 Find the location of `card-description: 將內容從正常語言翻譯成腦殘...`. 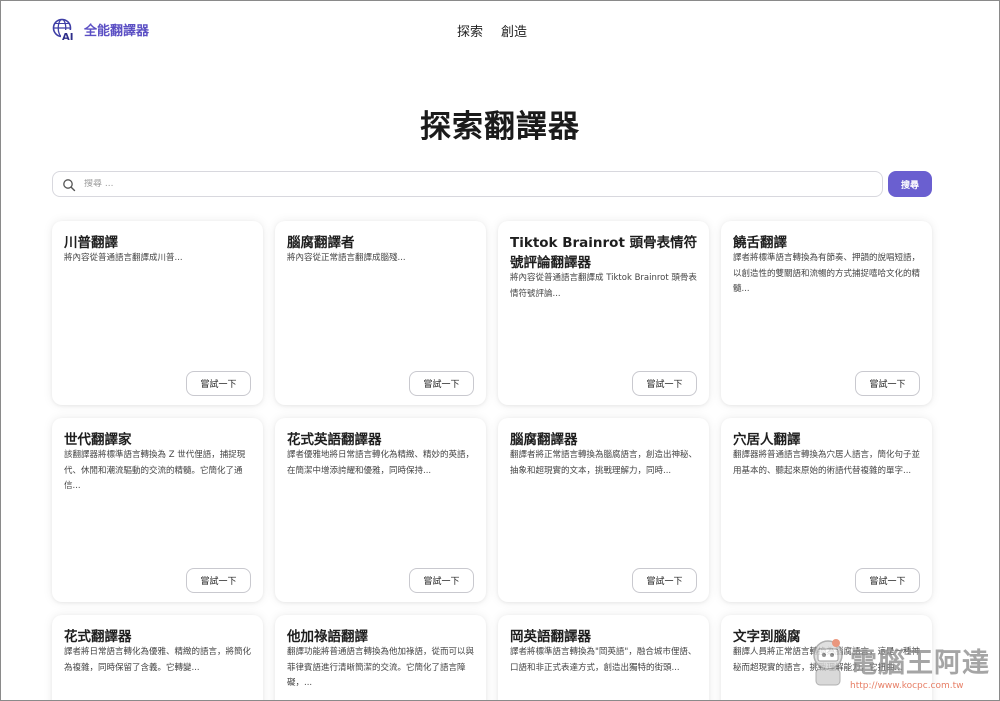

card-description: 將內容從正常語言翻譯成腦殘... is located at coordinates (346, 258).